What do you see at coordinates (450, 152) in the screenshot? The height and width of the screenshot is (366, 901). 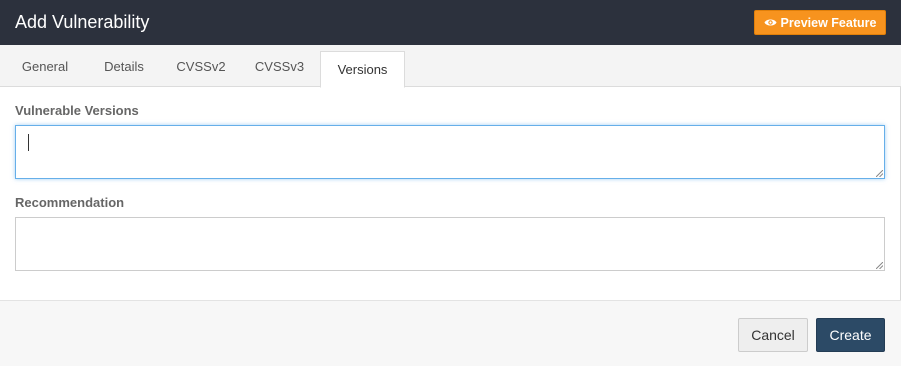 I see `vulnerable-versions-field` at bounding box center [450, 152].